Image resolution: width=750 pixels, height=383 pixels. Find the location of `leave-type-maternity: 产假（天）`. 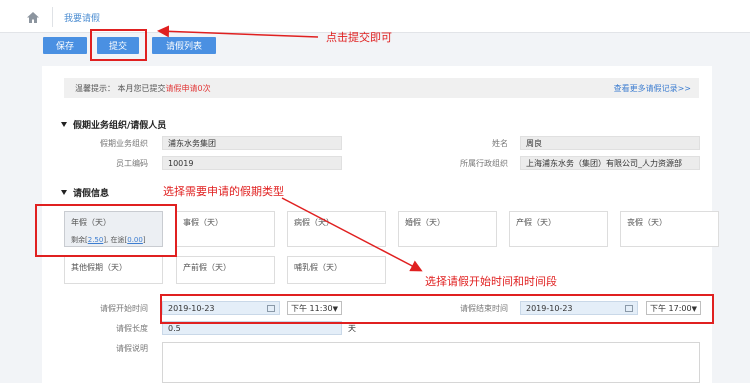

leave-type-maternity: 产假（天） is located at coordinates (558, 229).